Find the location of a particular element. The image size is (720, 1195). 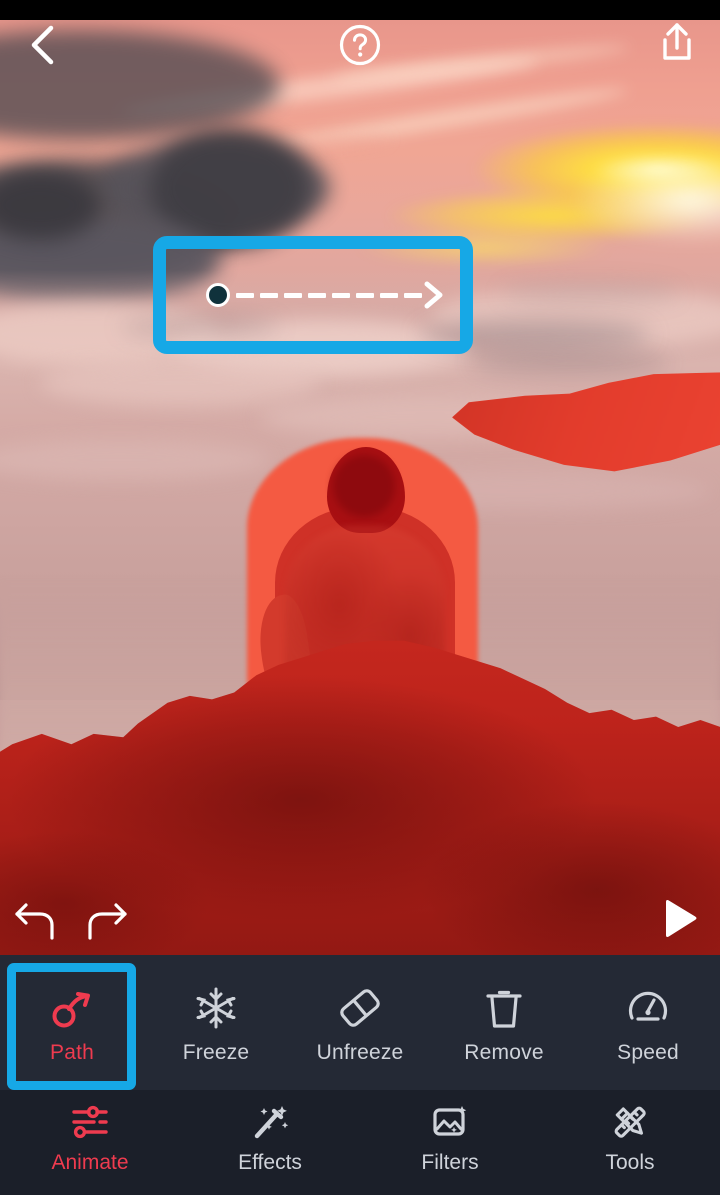

main-tabbar: Animate Effects Filters Tools is located at coordinates (360, 1142).